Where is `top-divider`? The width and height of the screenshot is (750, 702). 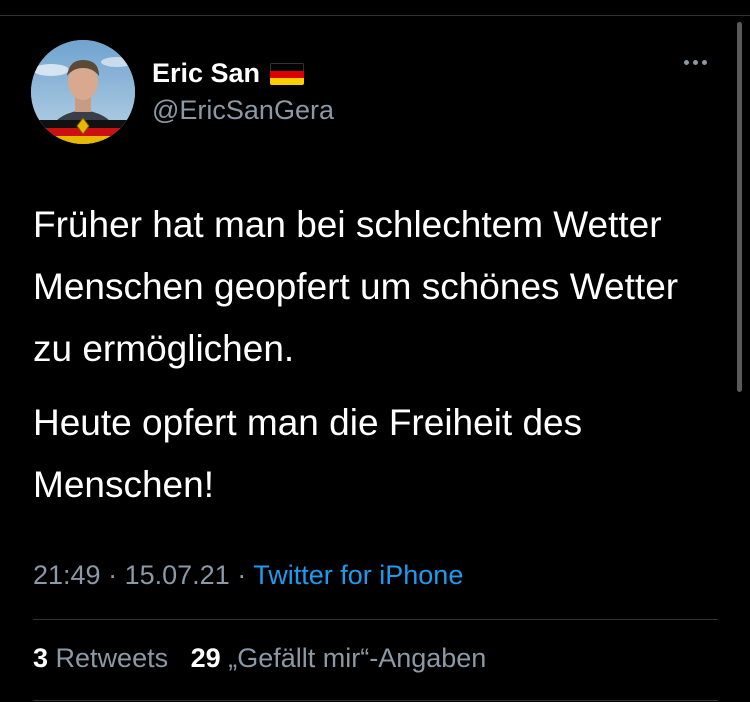
top-divider is located at coordinates (375, 15).